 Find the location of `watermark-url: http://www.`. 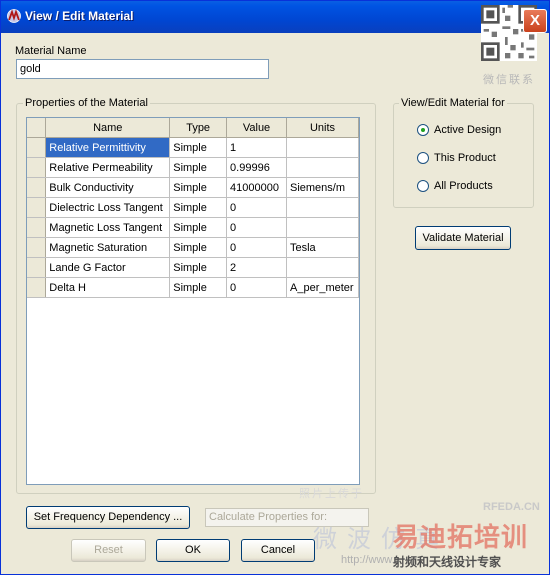

watermark-url: http://www. is located at coordinates (368, 560).